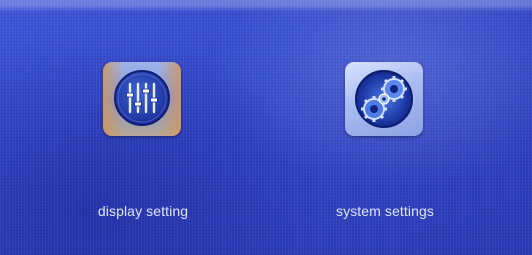 This screenshot has width=532, height=255. I want to click on display-setting-label: display setting, so click(143, 211).